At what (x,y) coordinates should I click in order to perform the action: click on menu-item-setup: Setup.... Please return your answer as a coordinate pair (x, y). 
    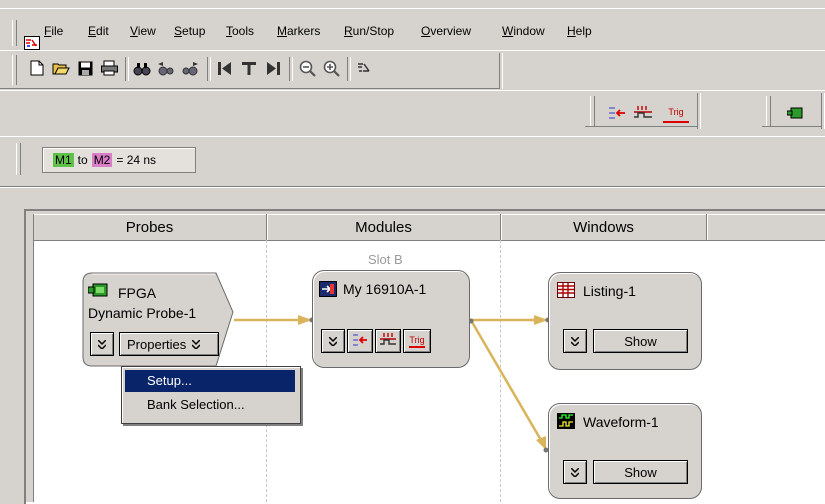
    Looking at the image, I should click on (210, 381).